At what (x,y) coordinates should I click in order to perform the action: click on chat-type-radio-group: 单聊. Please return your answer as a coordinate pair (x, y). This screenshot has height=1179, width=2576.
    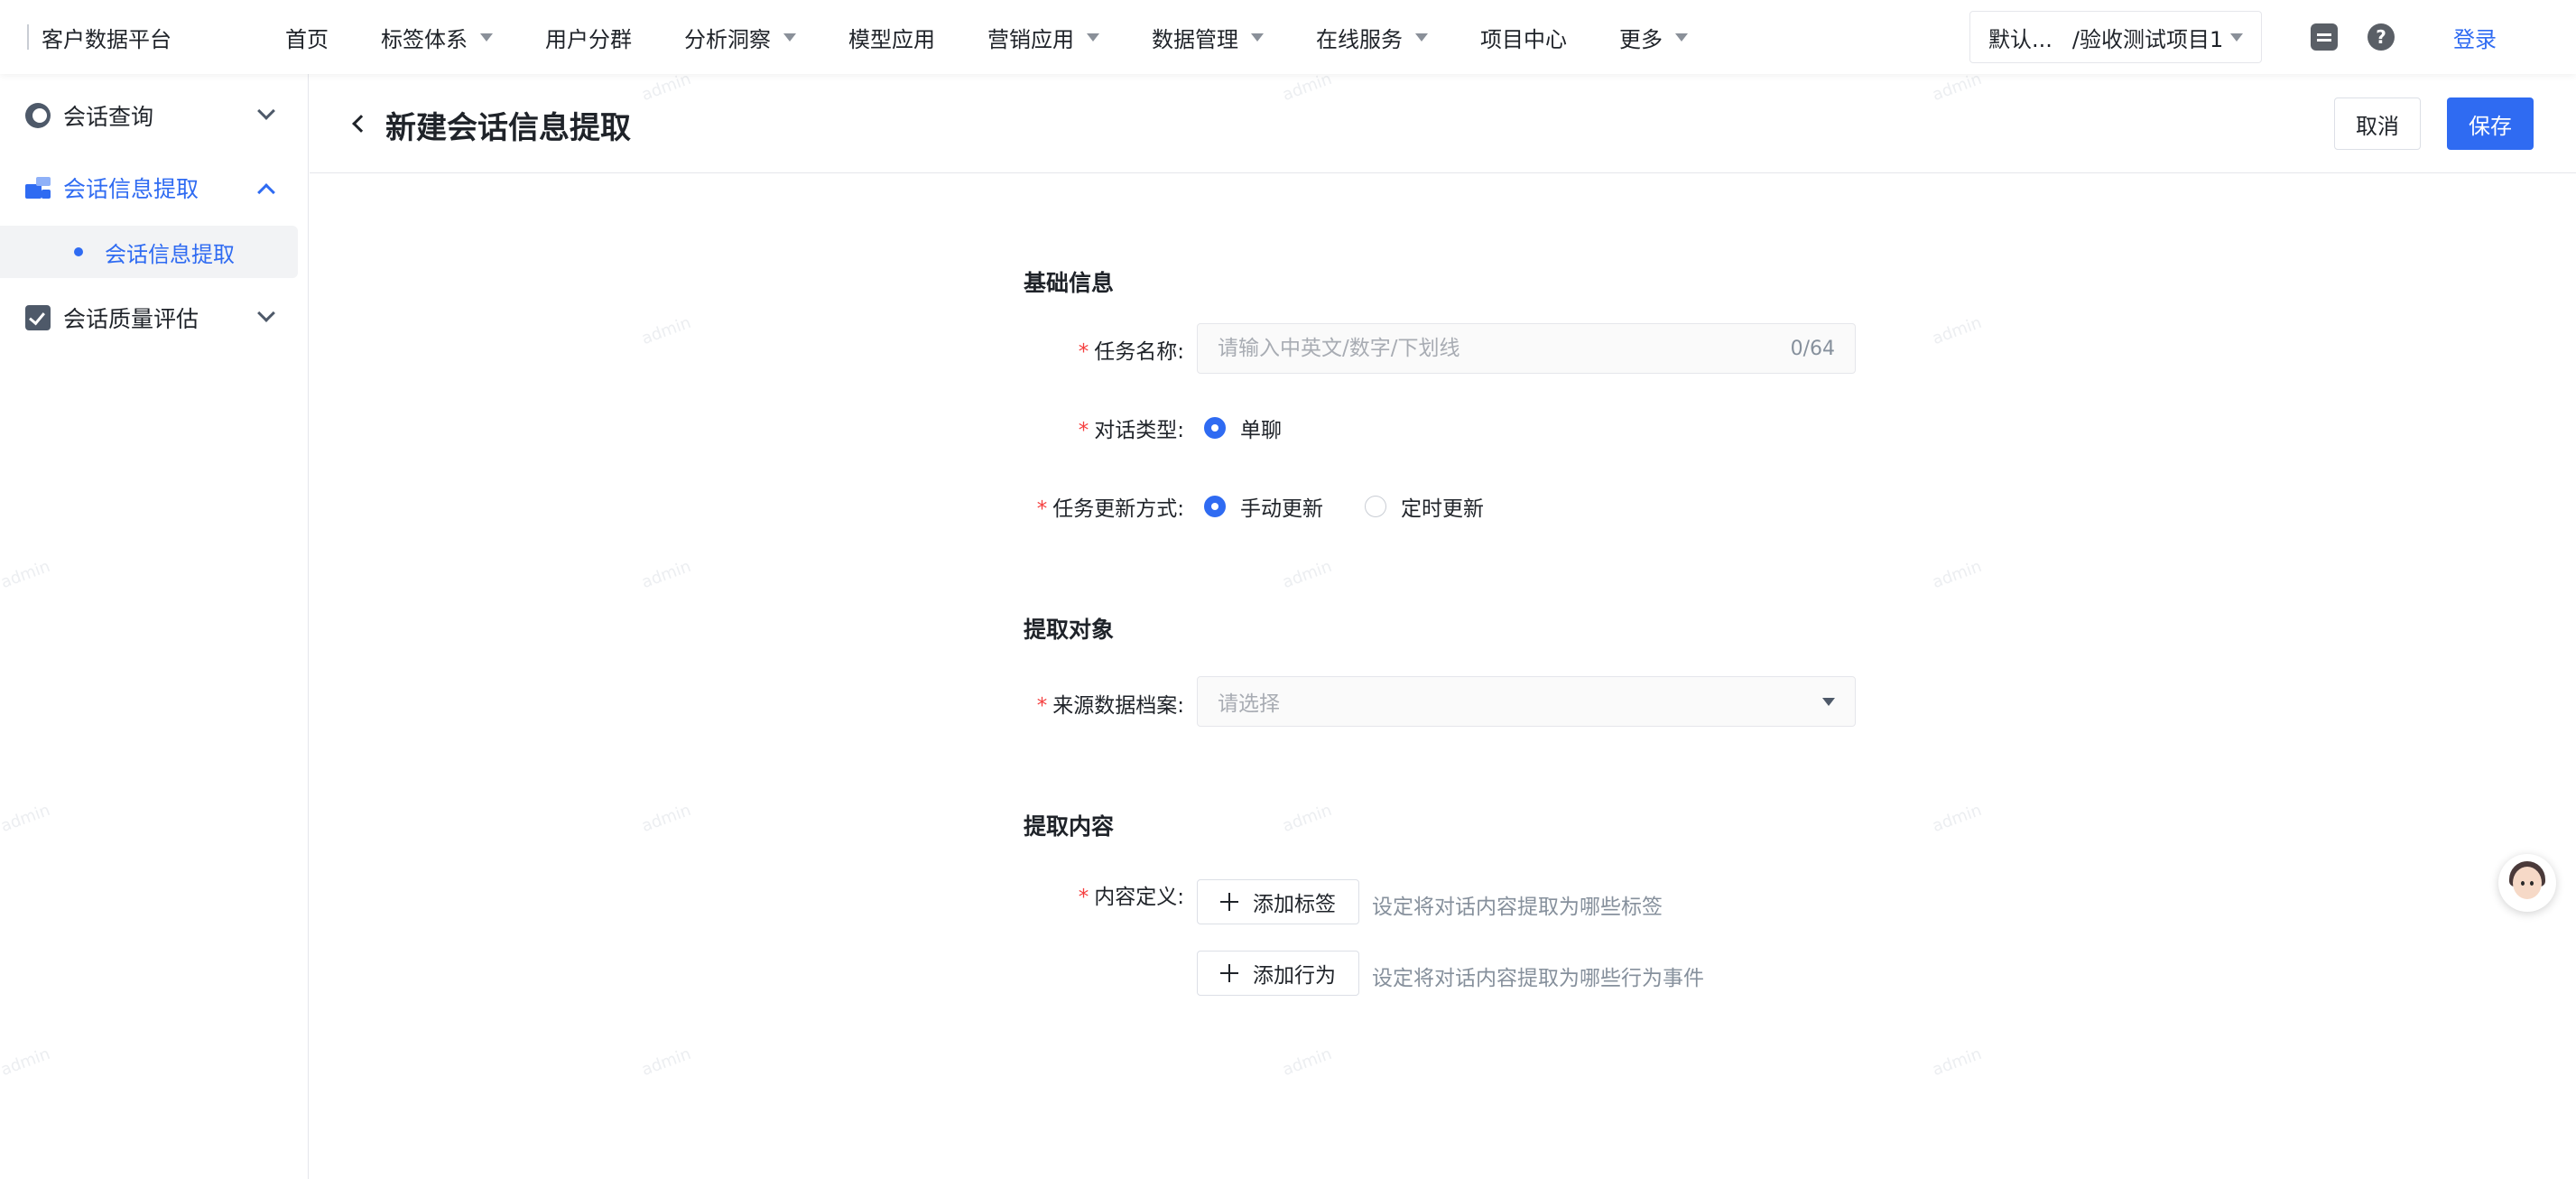
    Looking at the image, I should click on (1264, 428).